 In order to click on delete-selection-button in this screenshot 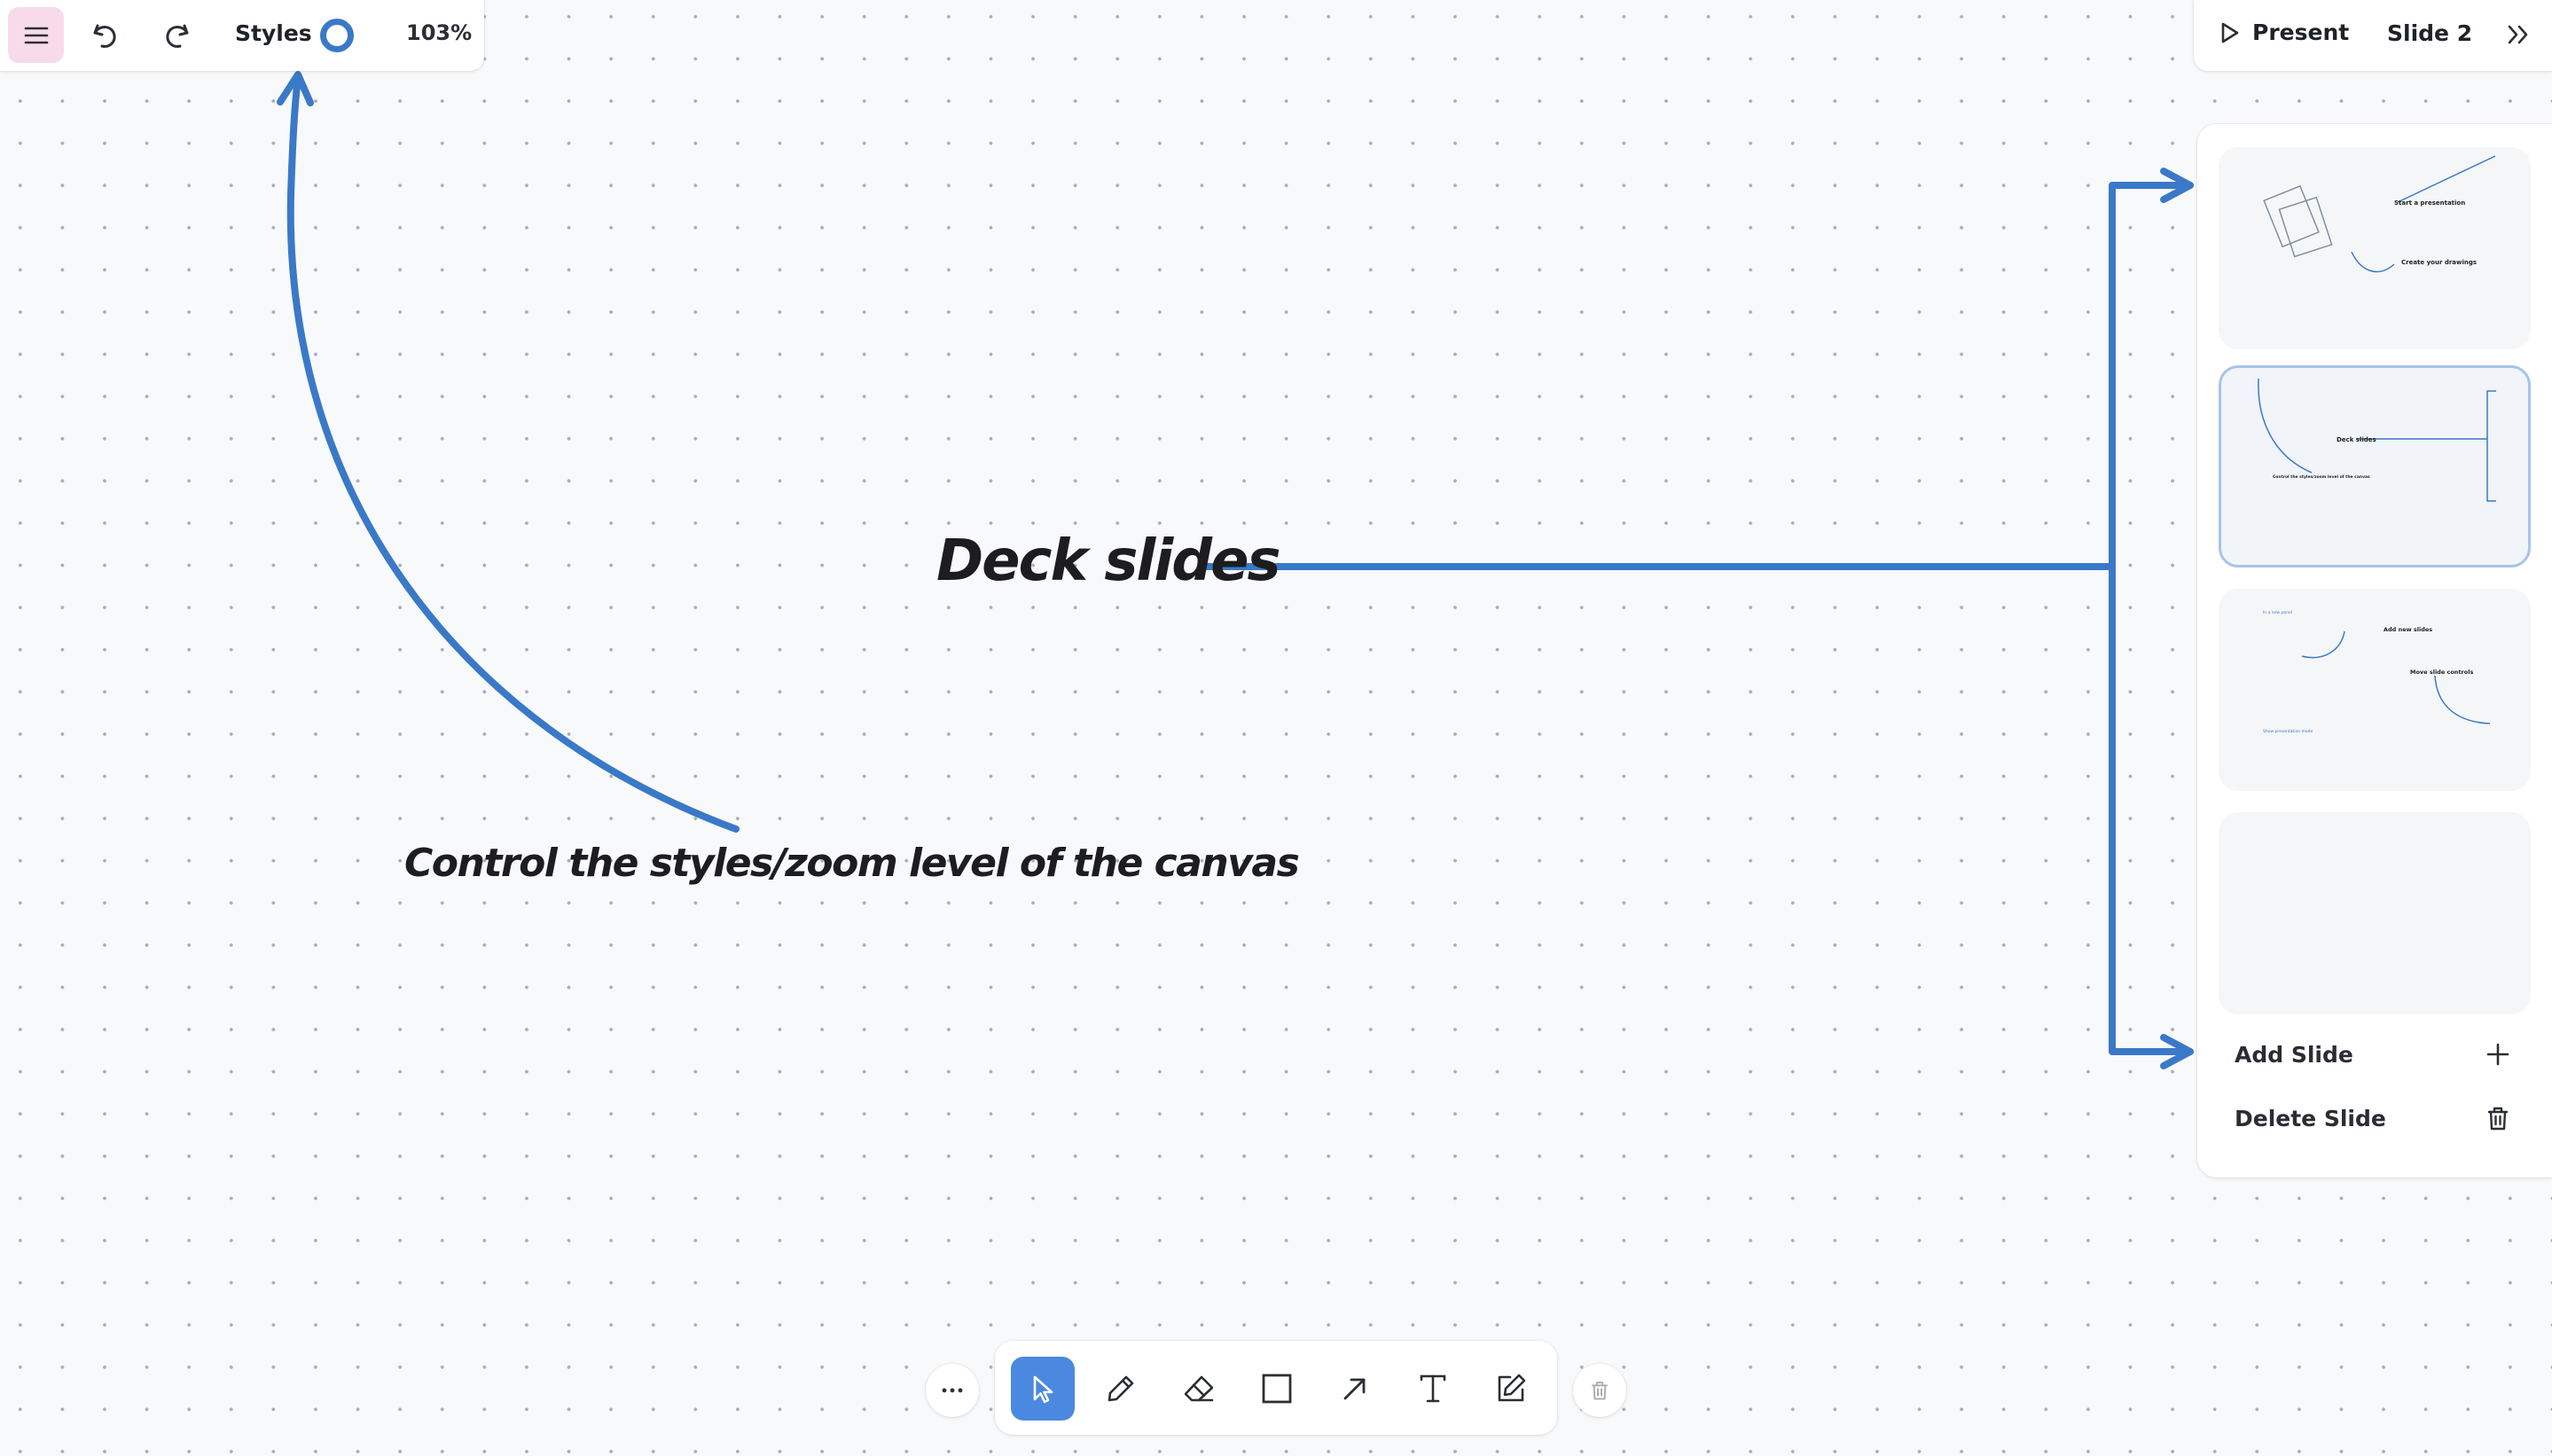, I will do `click(1599, 1390)`.